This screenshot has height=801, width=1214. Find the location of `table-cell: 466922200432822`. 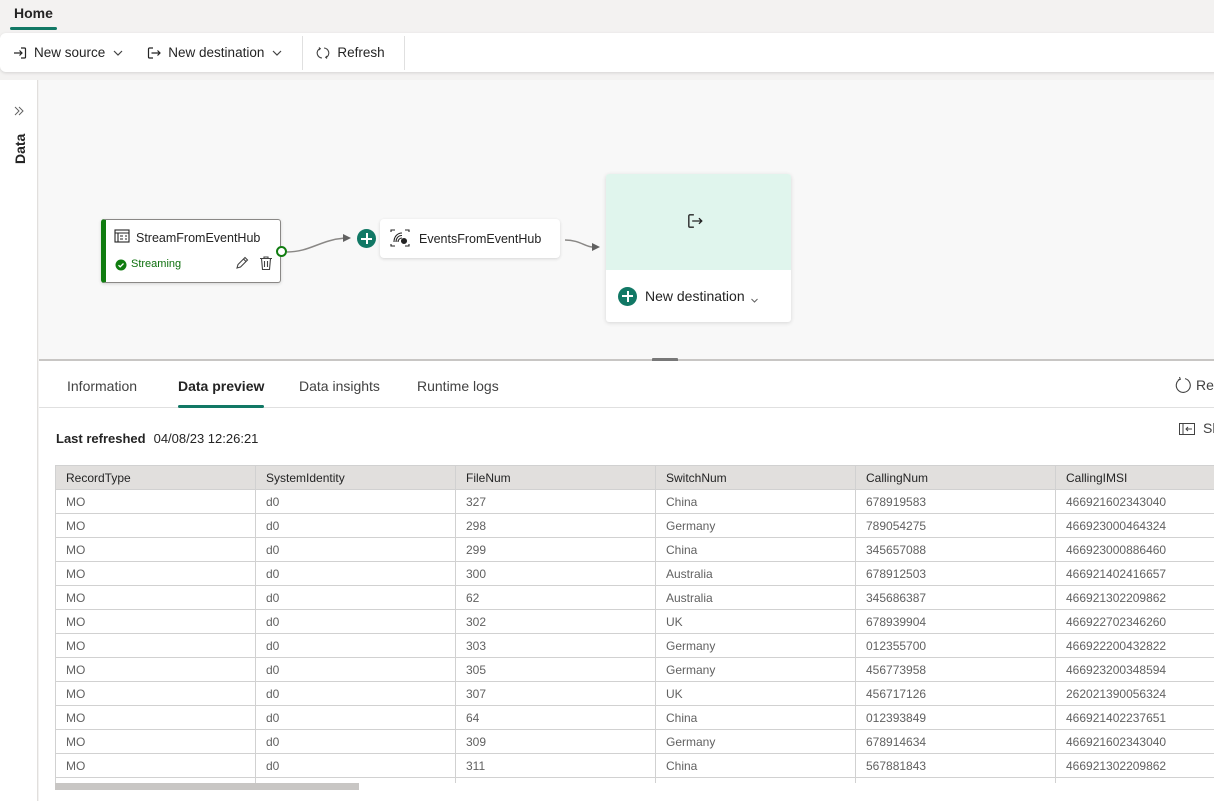

table-cell: 466922200432822 is located at coordinates (1134, 645).